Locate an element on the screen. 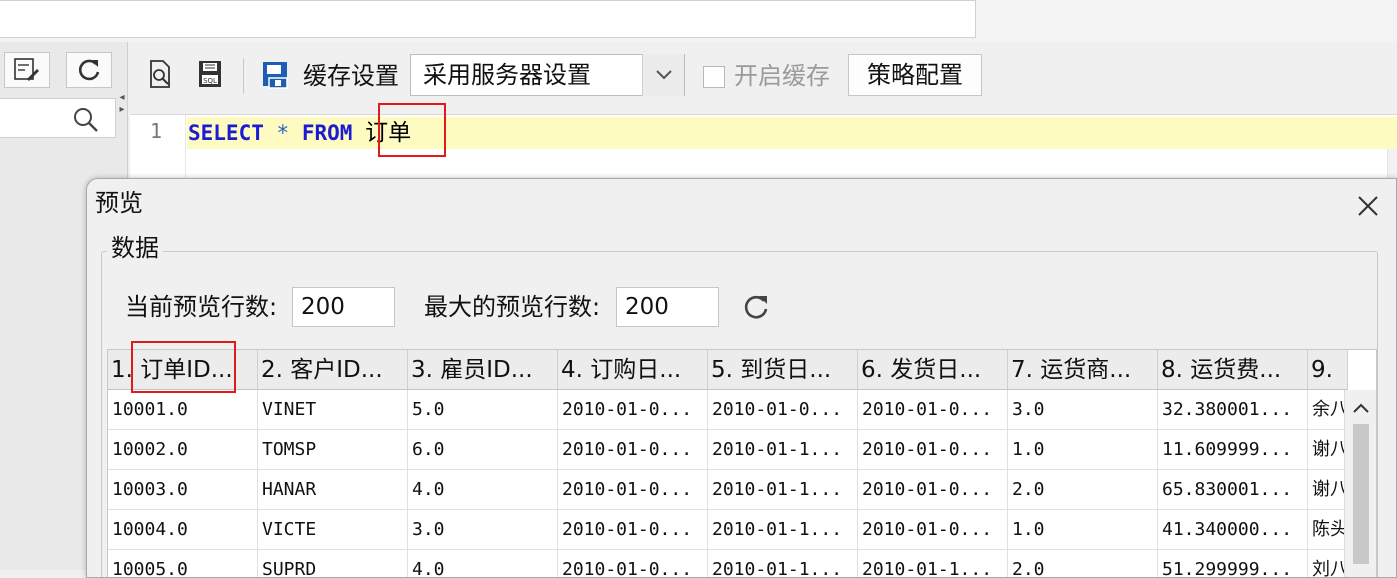 The height and width of the screenshot is (578, 1397). chevron-down-icon is located at coordinates (663, 75).